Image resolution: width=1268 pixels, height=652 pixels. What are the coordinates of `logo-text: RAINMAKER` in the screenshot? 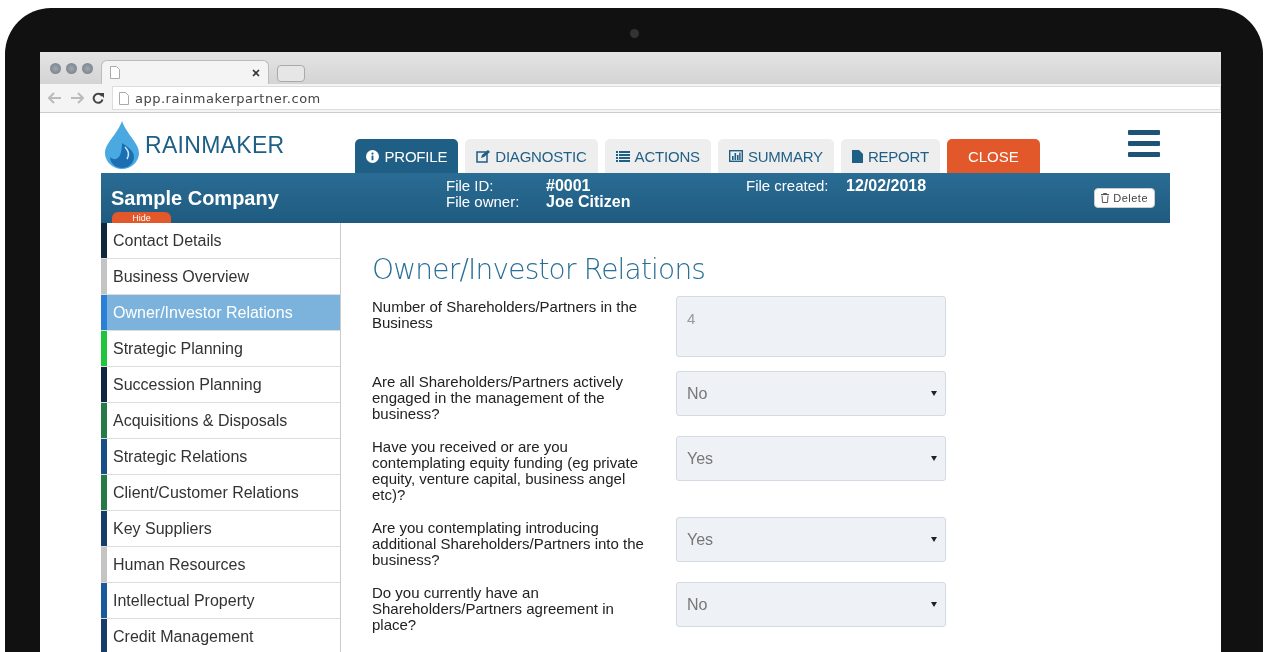 It's located at (215, 145).